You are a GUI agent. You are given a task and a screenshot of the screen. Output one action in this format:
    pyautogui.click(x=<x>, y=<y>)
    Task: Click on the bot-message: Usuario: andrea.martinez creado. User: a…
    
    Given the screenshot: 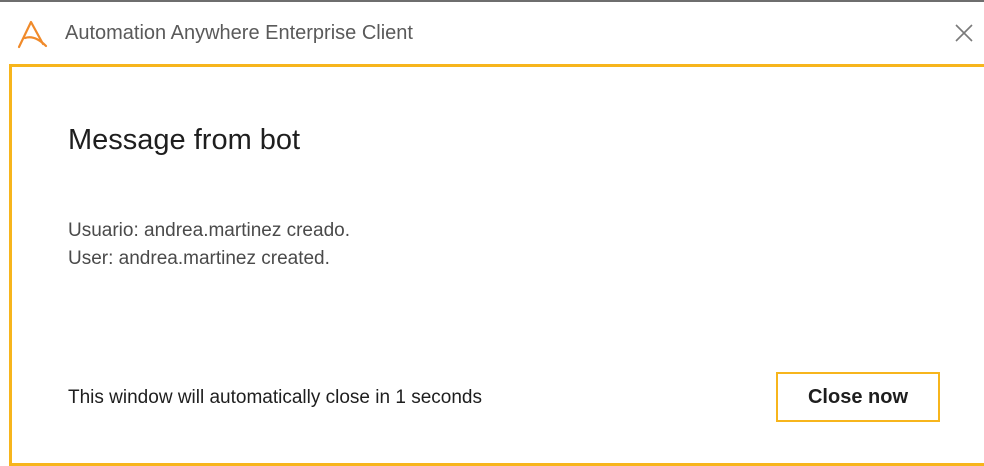 What is the action you would take?
    pyautogui.click(x=209, y=245)
    